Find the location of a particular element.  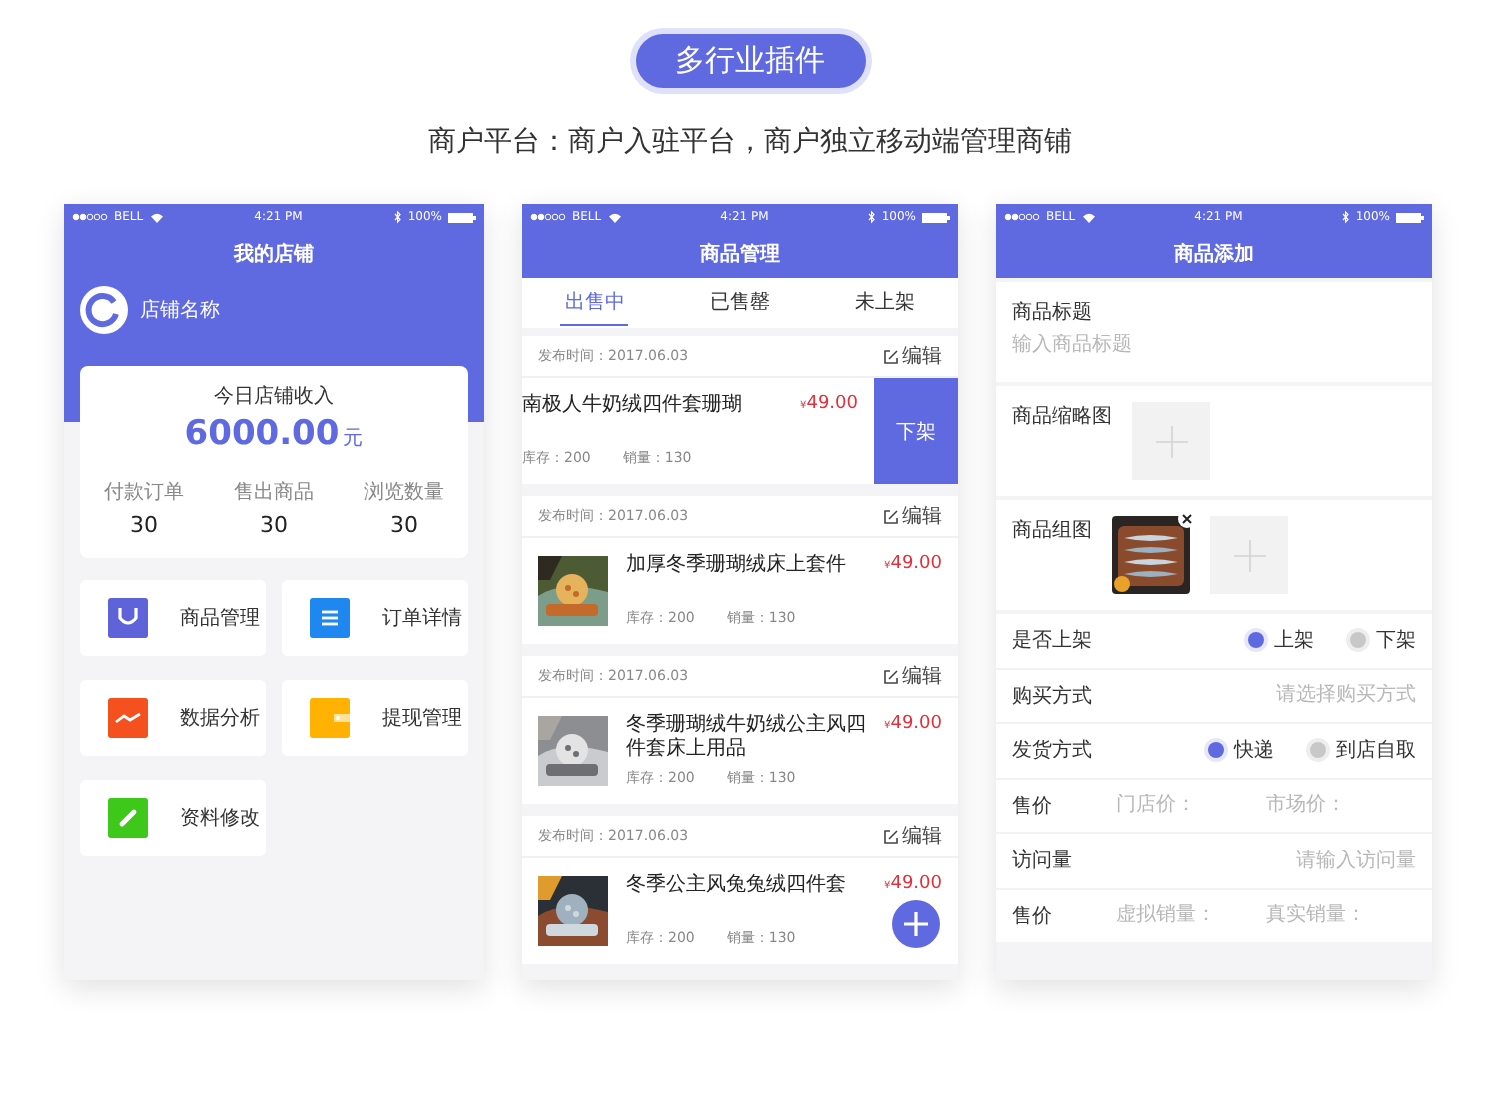

income-amount: 6000.00 is located at coordinates (262, 434).